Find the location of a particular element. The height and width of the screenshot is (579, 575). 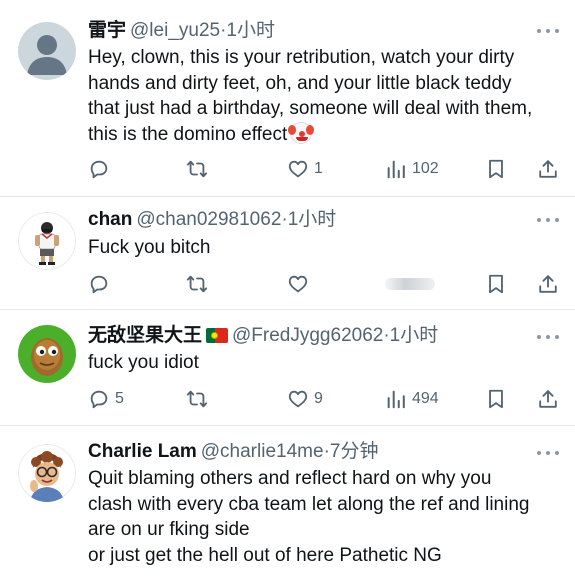

display-name: 无敌坚果大王 is located at coordinates (145, 335).